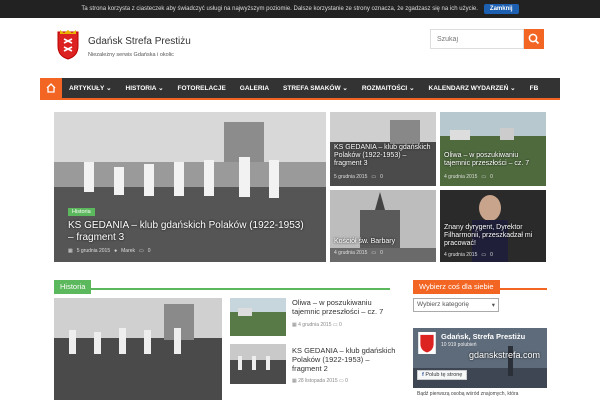 The image size is (600, 400). What do you see at coordinates (501, 9) in the screenshot?
I see `cookie-close-button: Zamknij` at bounding box center [501, 9].